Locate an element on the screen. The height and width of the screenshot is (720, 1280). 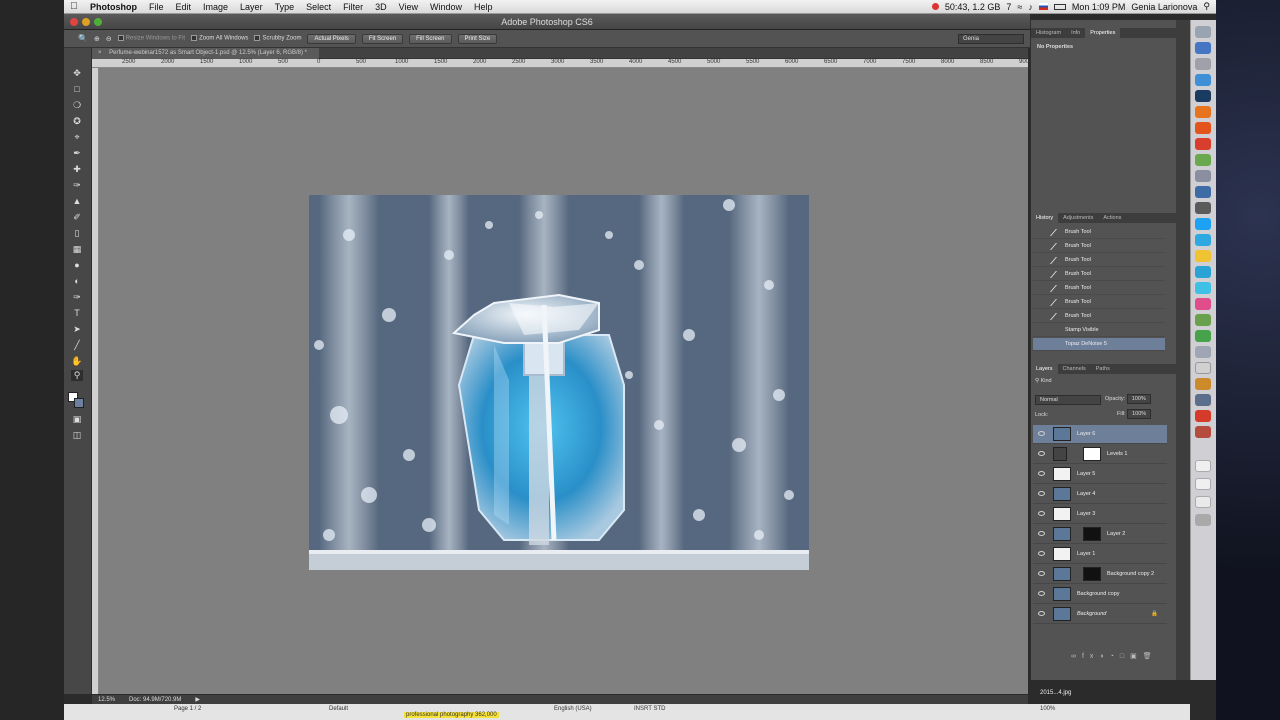
menu-view: View is located at coordinates (408, 7).